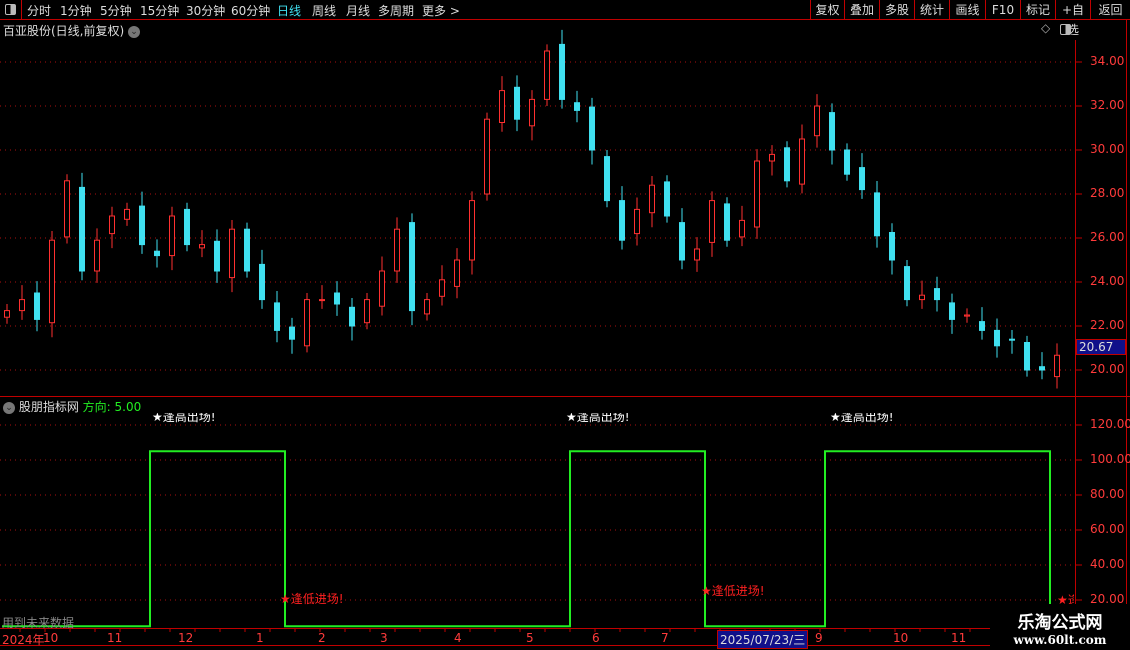  Describe the element at coordinates (1107, 193) in the screenshot. I see `price-axis-label: 28.00` at that location.